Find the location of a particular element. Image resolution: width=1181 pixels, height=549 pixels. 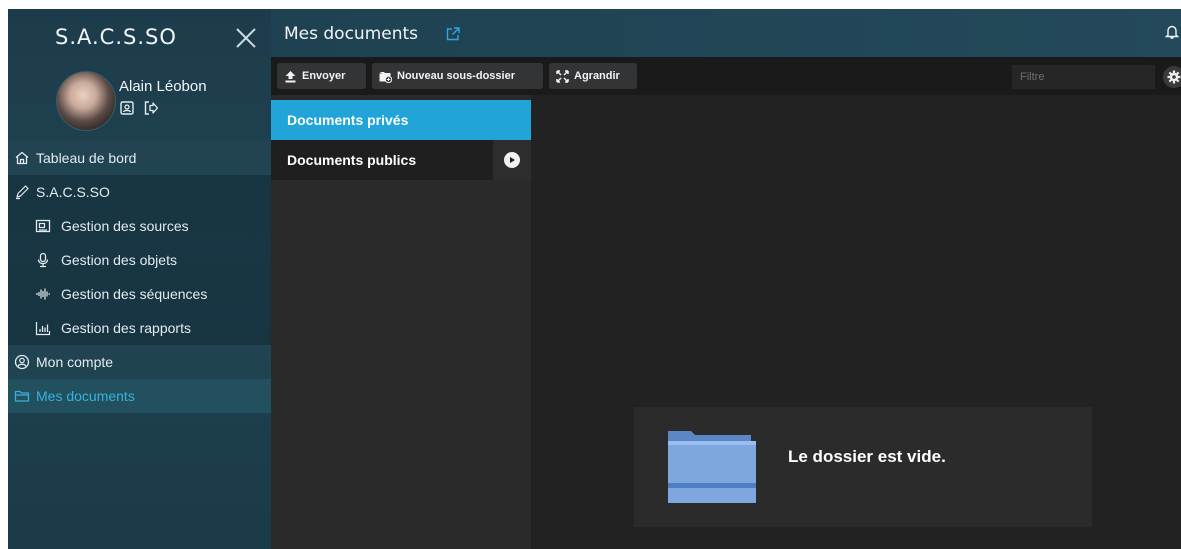

expand-folder-button is located at coordinates (512, 160).